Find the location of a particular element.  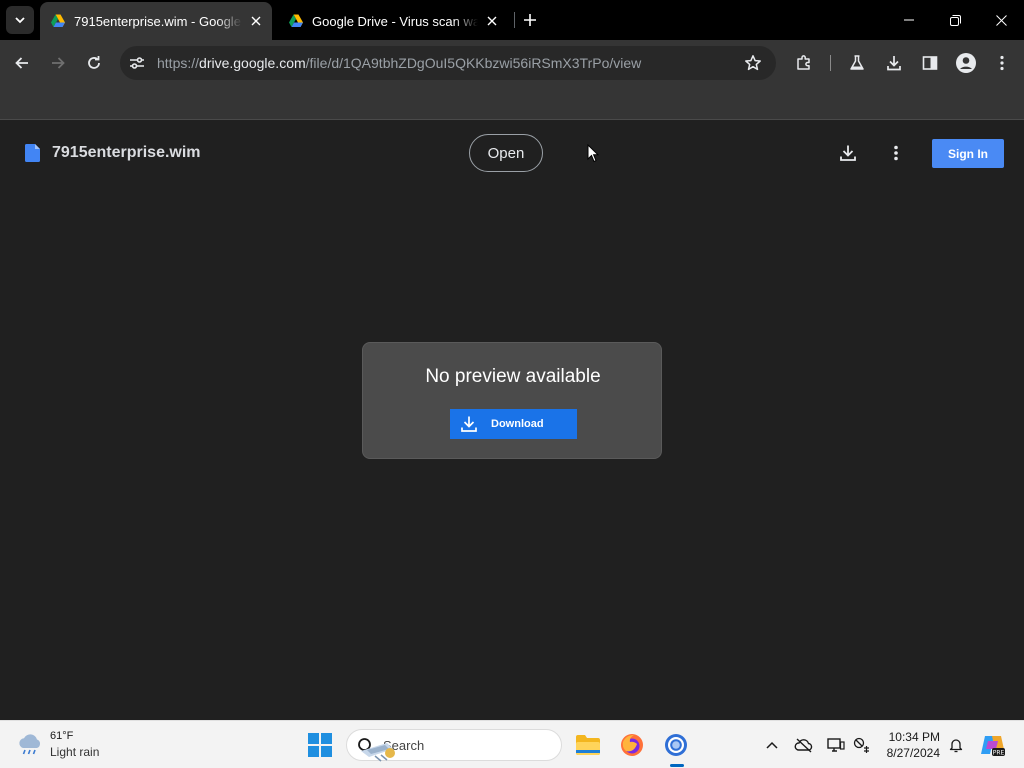

tab-title: 7915enterprise.wim - Google Drive is located at coordinates (158, 21).